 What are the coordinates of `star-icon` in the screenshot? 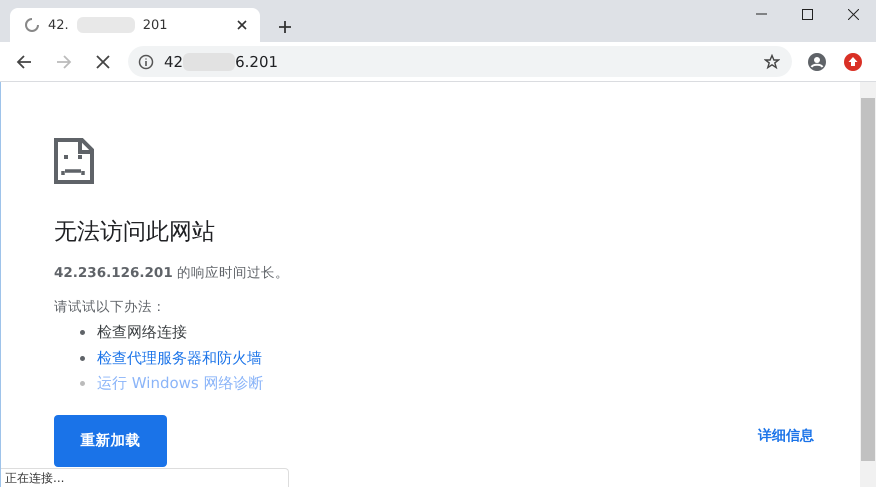 It's located at (772, 62).